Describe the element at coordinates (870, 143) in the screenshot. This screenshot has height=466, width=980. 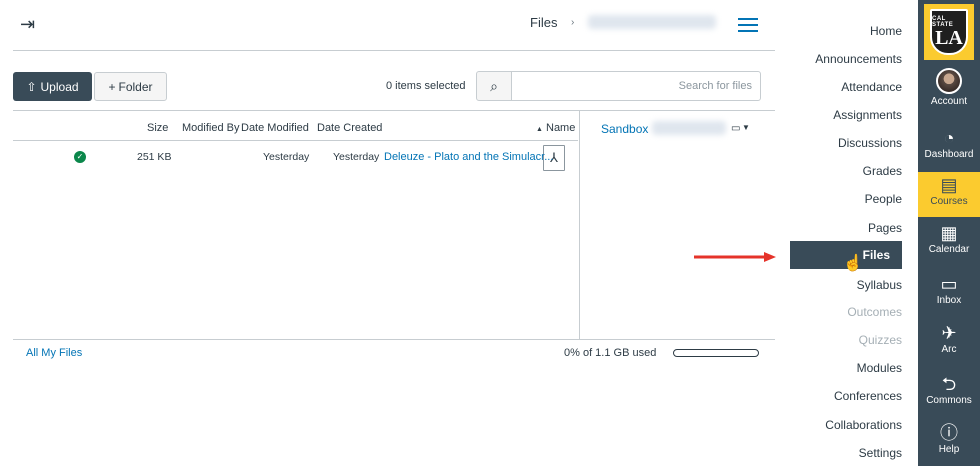
I see `course-nav-discussions: Discussions` at that location.